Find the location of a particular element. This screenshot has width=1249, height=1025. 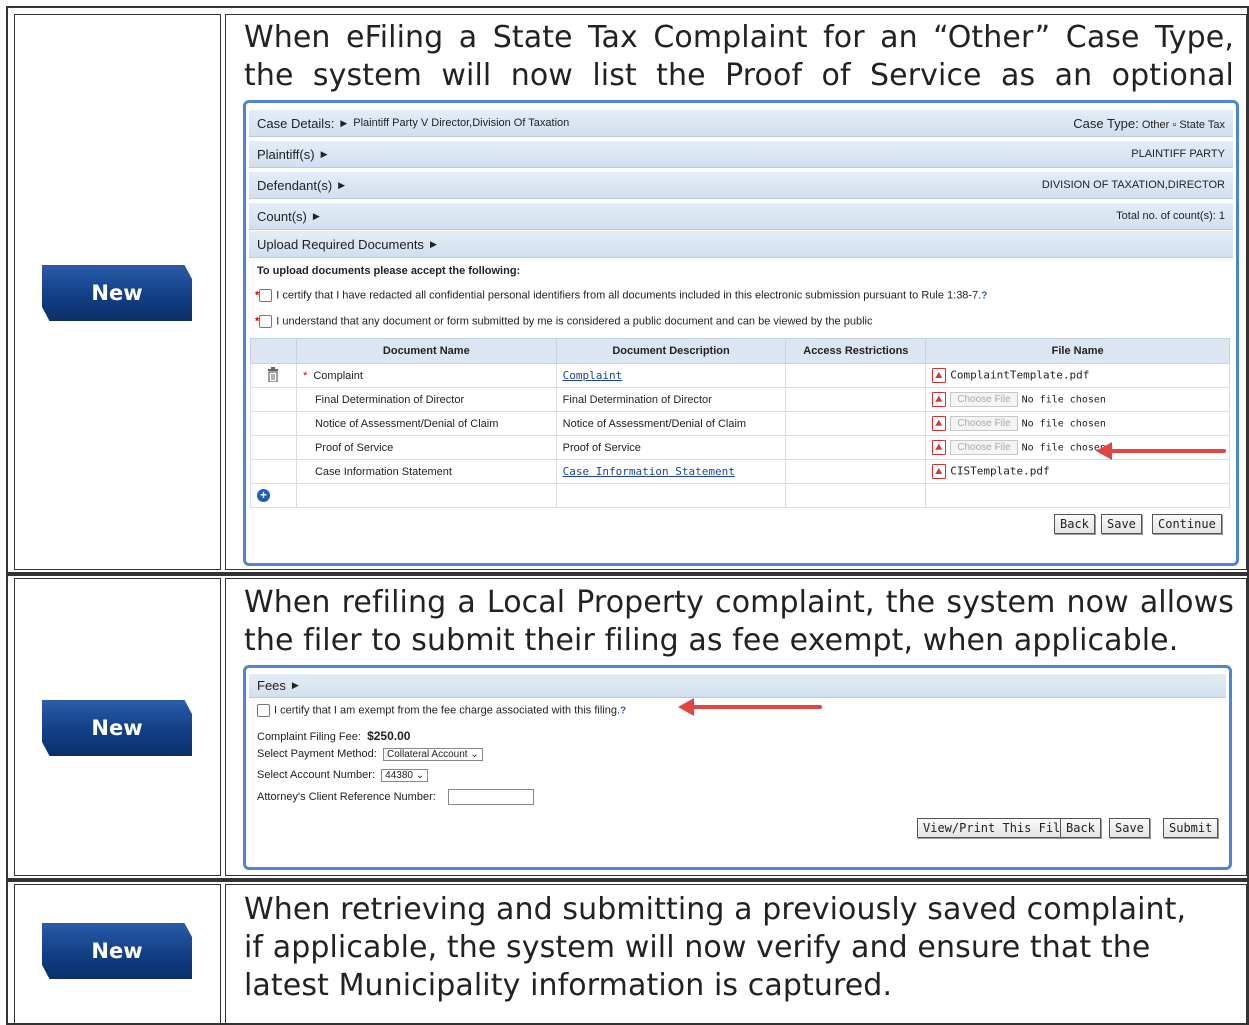

doc-name: Notice of Assessment/Denial of Claim is located at coordinates (426, 423).